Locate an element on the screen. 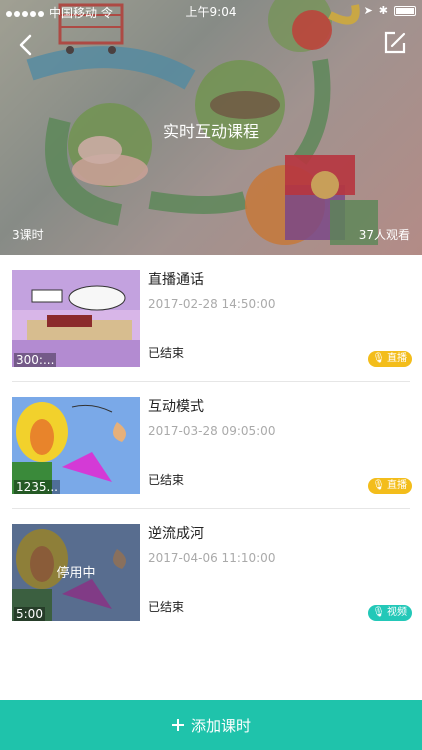 The width and height of the screenshot is (422, 750). viewer-count: 37人观看 is located at coordinates (384, 235).